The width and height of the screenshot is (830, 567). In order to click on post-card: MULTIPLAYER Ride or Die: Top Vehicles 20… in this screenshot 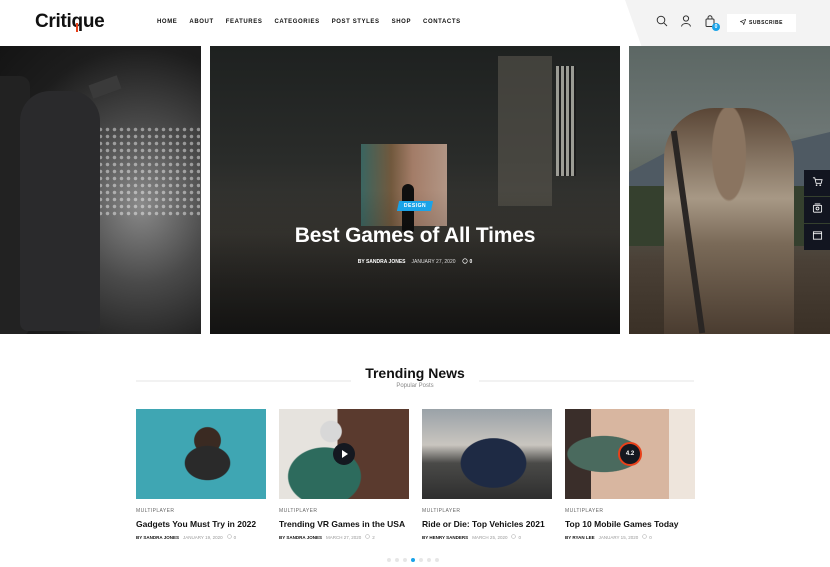, I will do `click(487, 474)`.